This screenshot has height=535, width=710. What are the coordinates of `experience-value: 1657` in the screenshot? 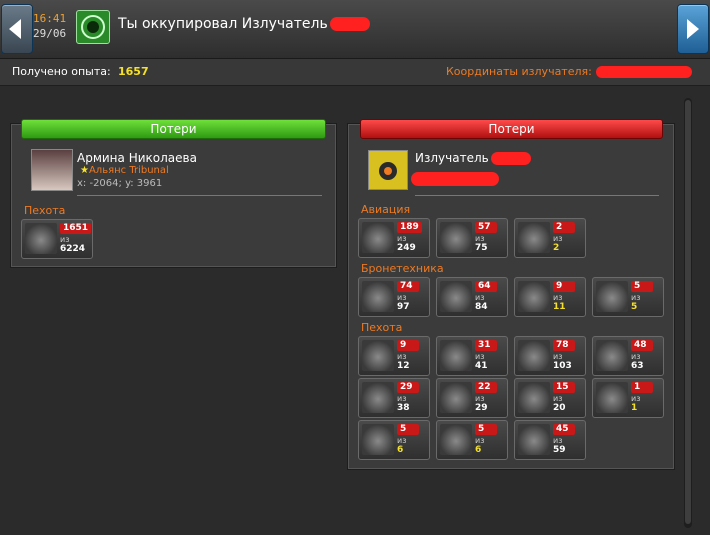 It's located at (133, 71).